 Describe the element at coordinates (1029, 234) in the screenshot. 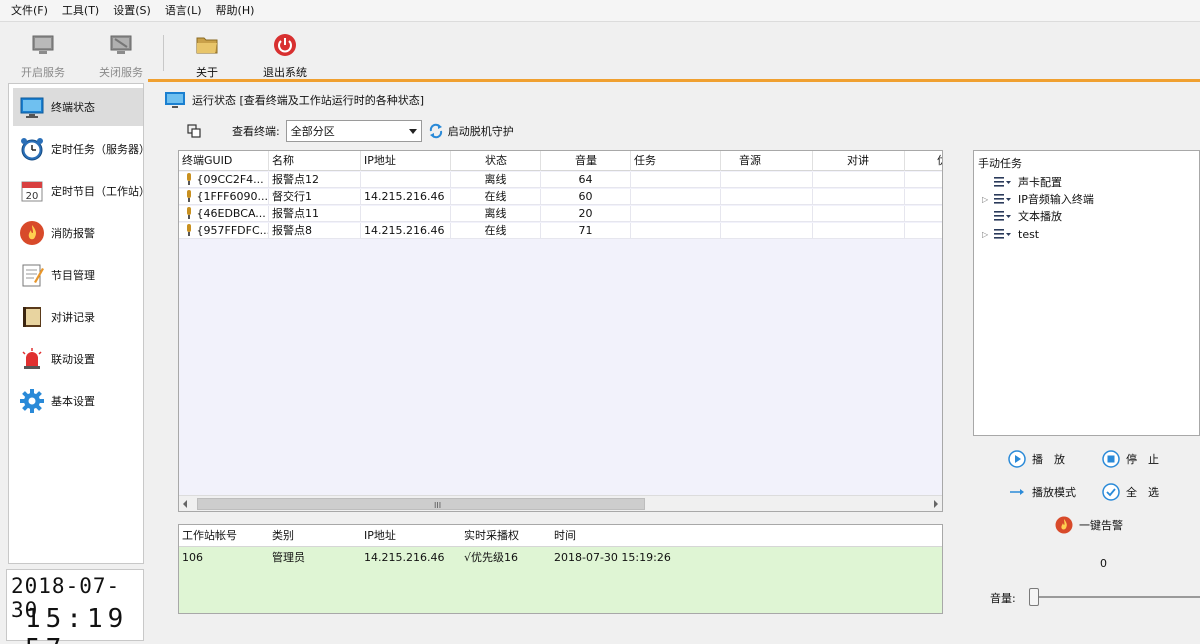

I see `tree-item-label: test` at that location.